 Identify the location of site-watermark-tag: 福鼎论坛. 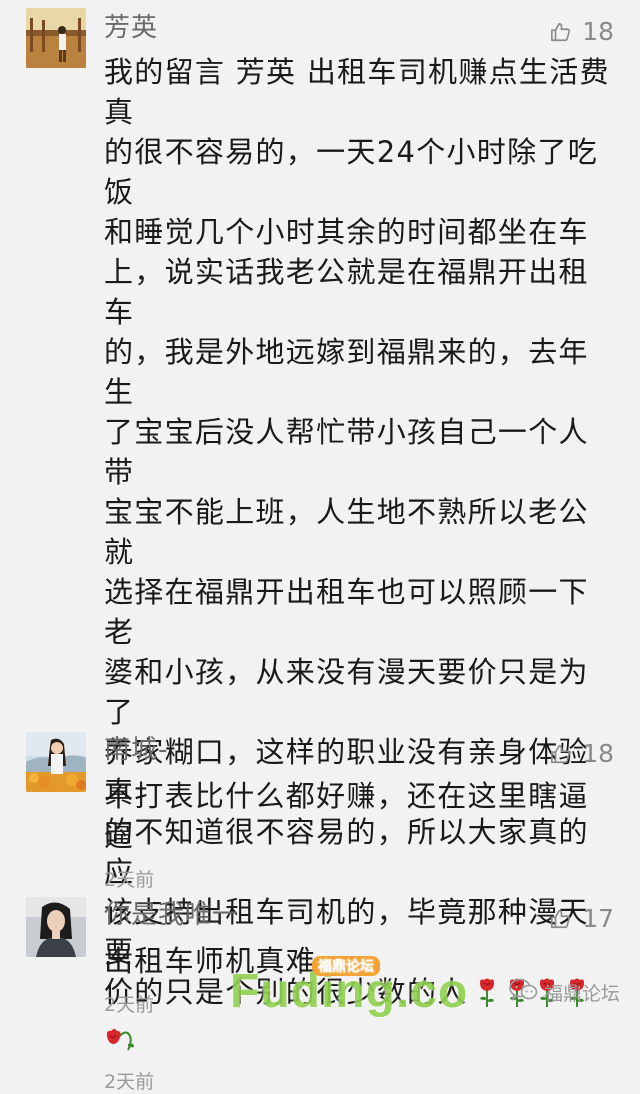
(346, 966).